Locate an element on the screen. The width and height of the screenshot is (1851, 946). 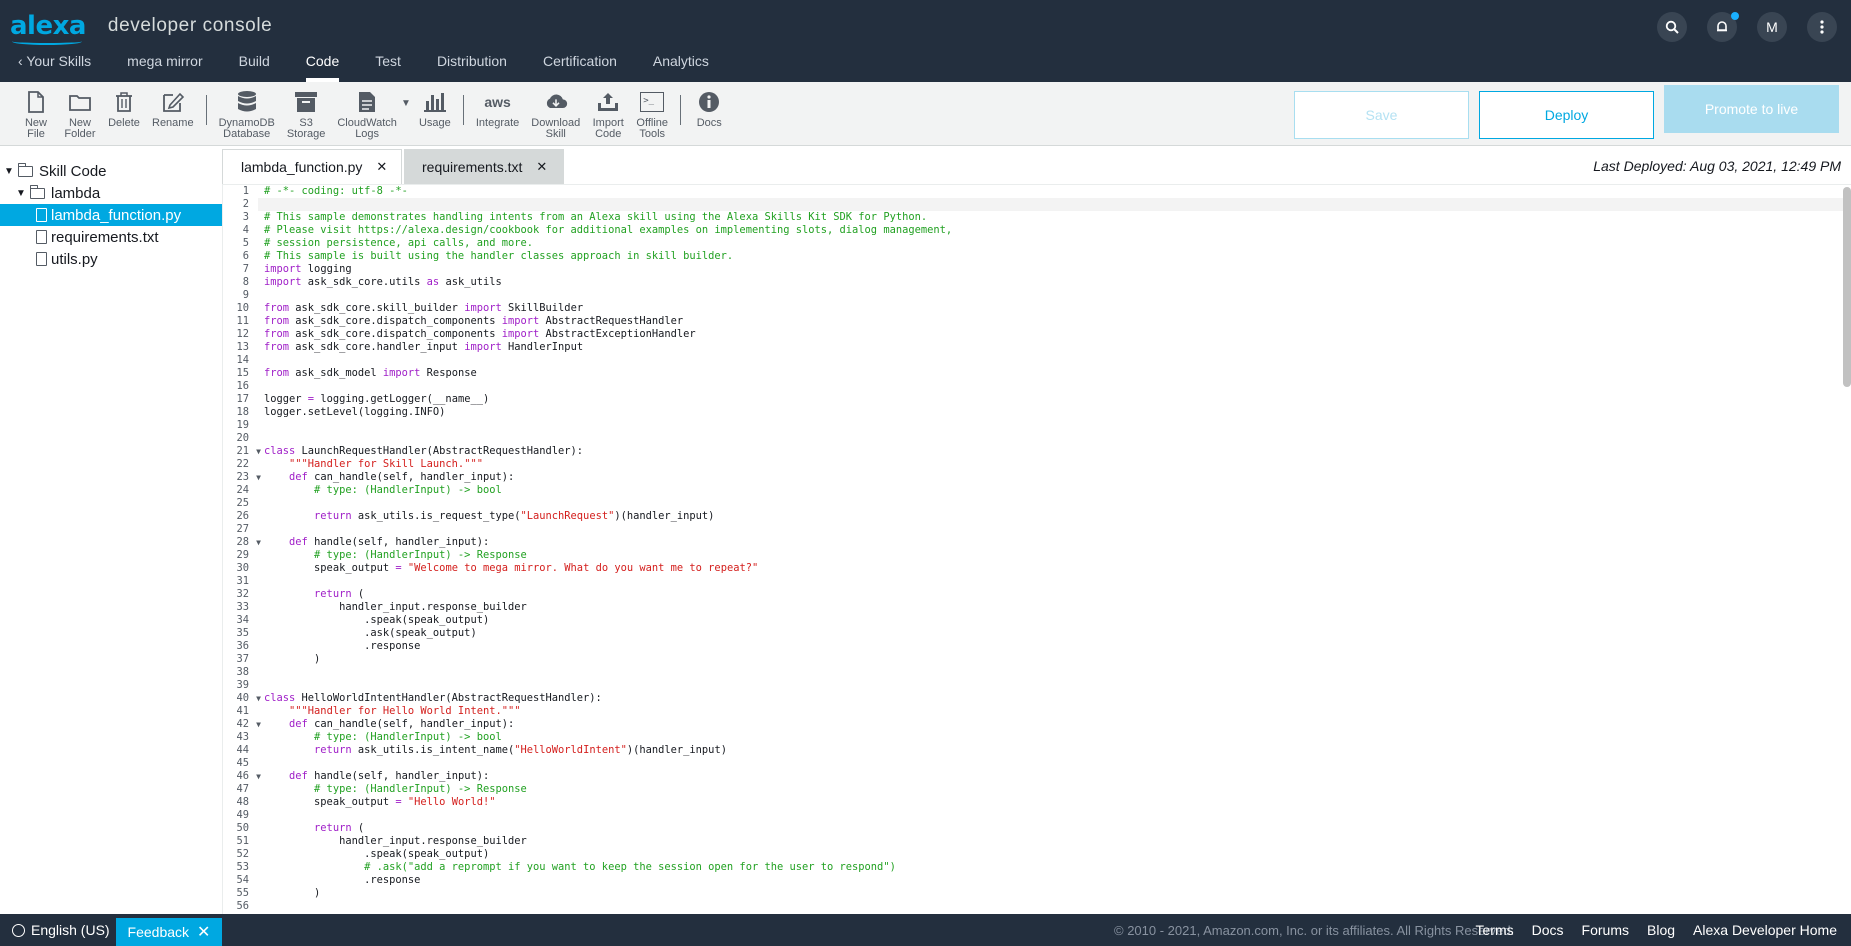
s3-storage-button: S3 Storage is located at coordinates (306, 115).